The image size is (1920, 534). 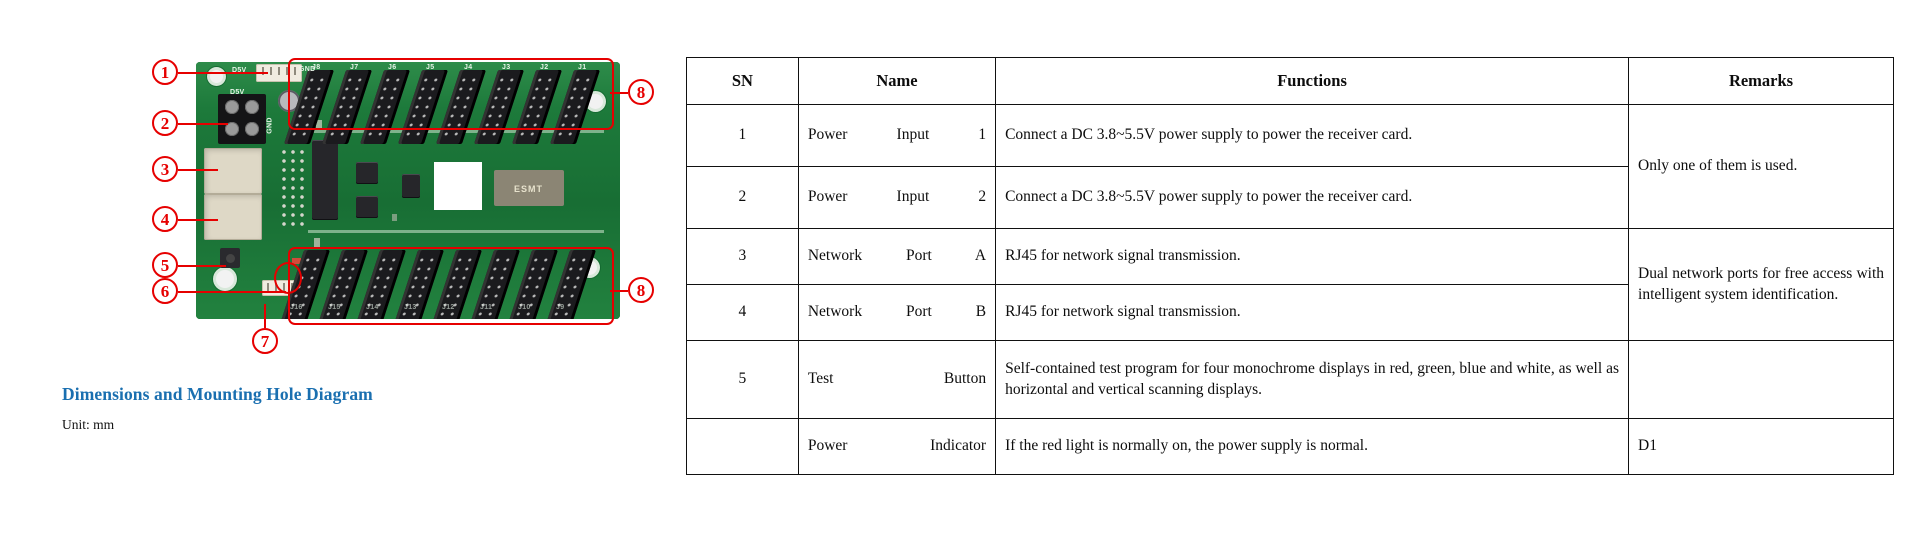 I want to click on silk-label-esmt: ESMT, so click(x=529, y=189).